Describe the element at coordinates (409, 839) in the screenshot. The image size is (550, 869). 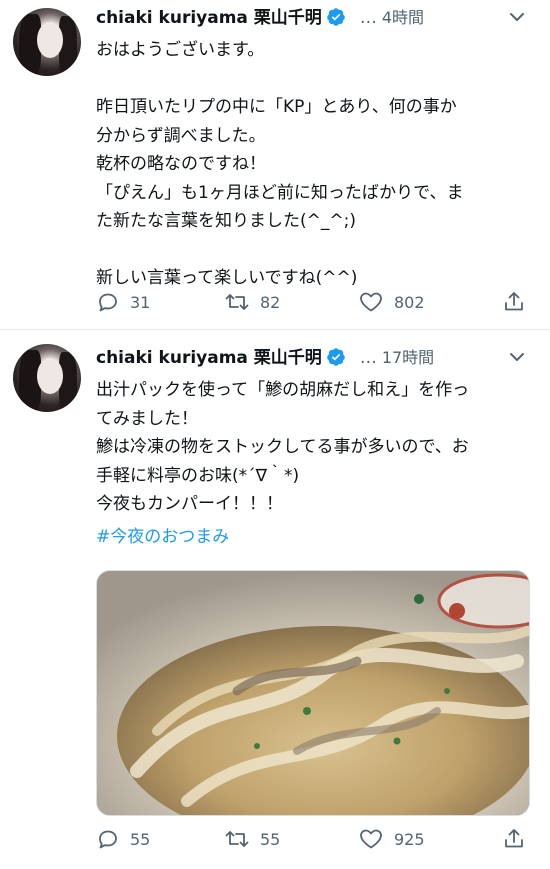
I see `like-count: 925` at that location.